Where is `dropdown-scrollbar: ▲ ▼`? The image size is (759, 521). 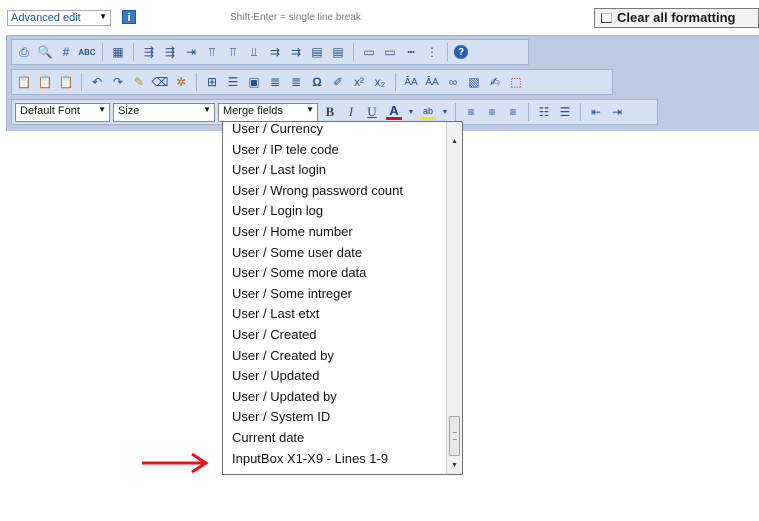 dropdown-scrollbar: ▲ ▼ is located at coordinates (454, 298).